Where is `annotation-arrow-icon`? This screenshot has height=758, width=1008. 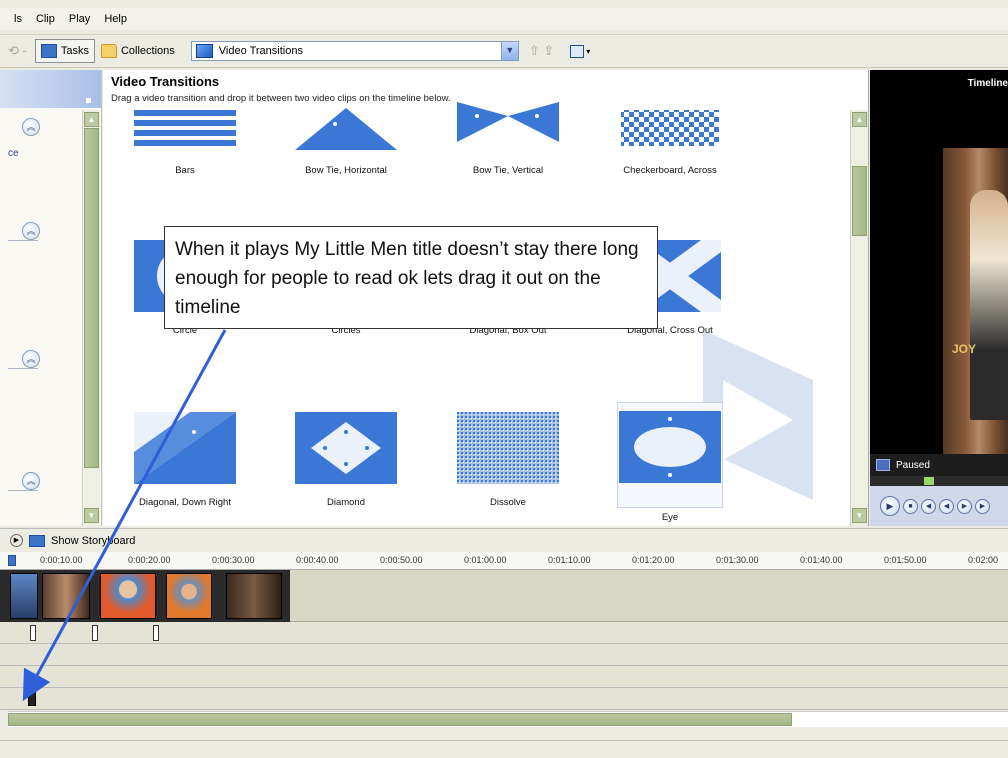 annotation-arrow-icon is located at coordinates (124, 515).